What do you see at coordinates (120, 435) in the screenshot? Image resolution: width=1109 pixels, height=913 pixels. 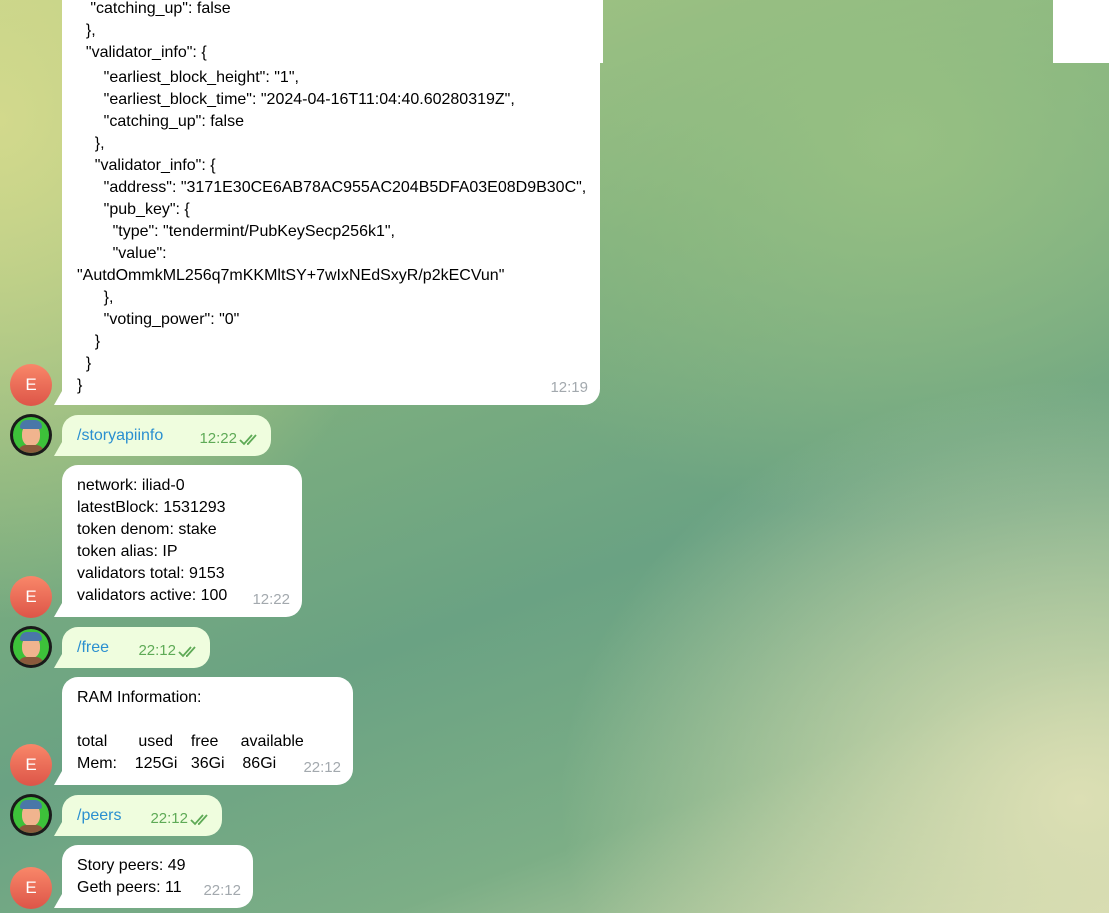 I see `command-link: /storyapiinfo` at bounding box center [120, 435].